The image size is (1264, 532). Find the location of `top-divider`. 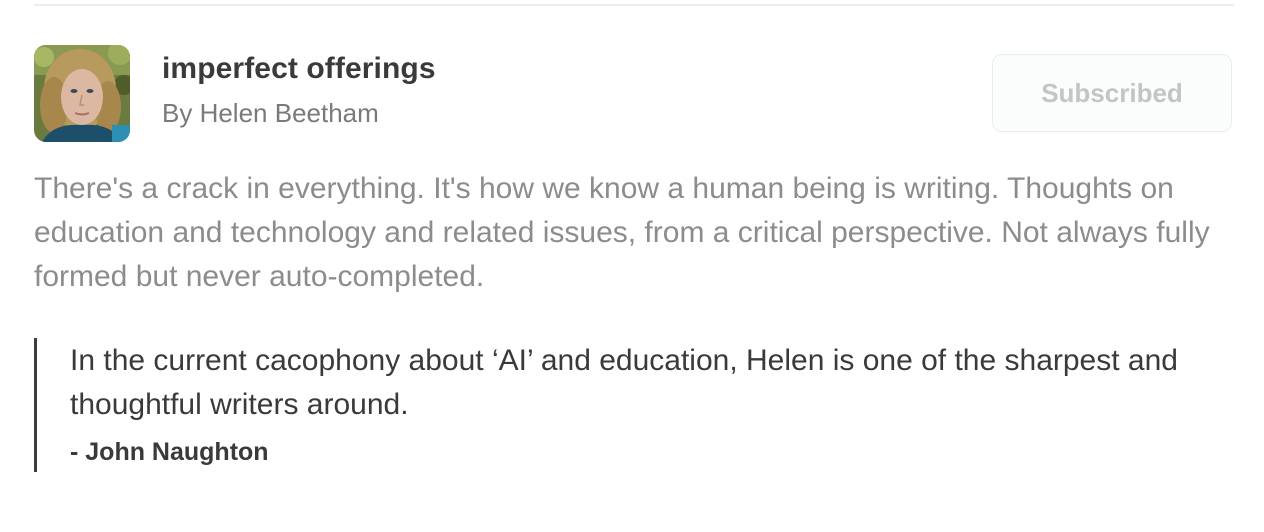

top-divider is located at coordinates (634, 5).